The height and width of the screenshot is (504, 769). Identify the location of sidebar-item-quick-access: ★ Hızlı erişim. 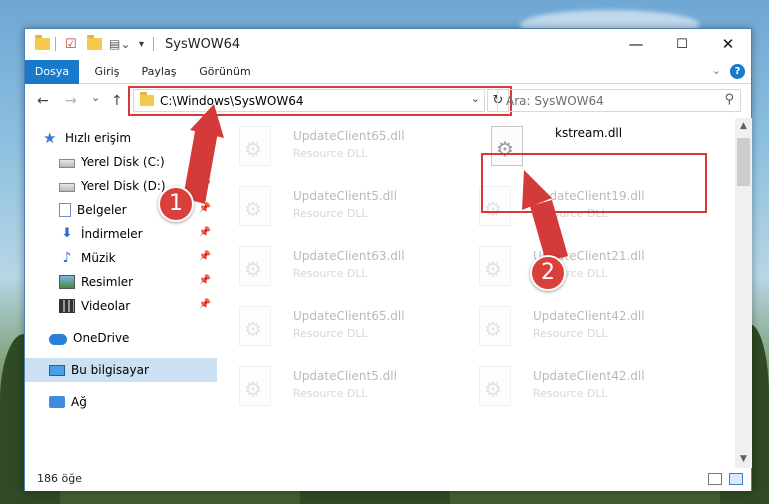
(121, 138).